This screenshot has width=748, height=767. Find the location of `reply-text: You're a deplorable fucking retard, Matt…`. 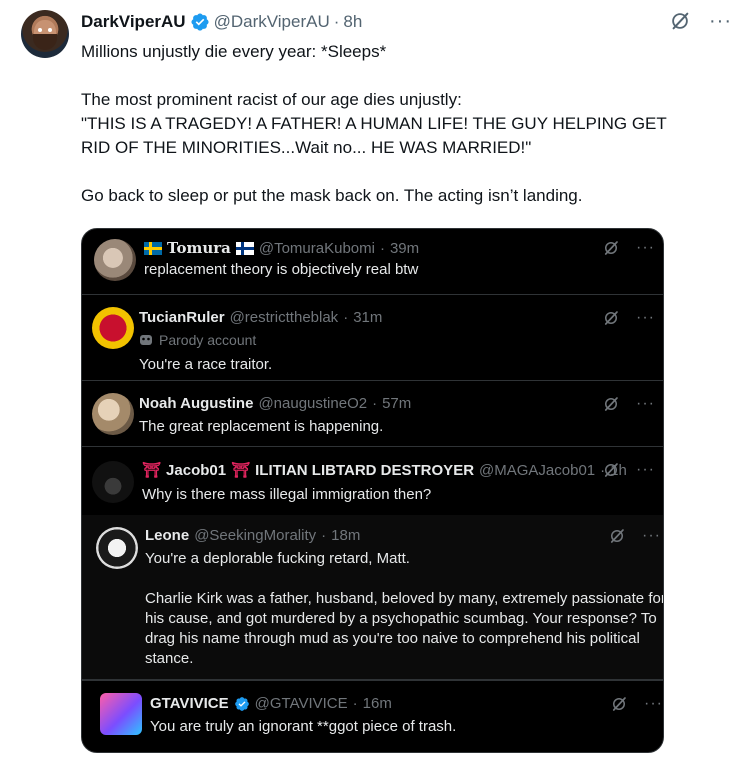

reply-text: You're a deplorable fucking retard, Matt… is located at coordinates (404, 609).